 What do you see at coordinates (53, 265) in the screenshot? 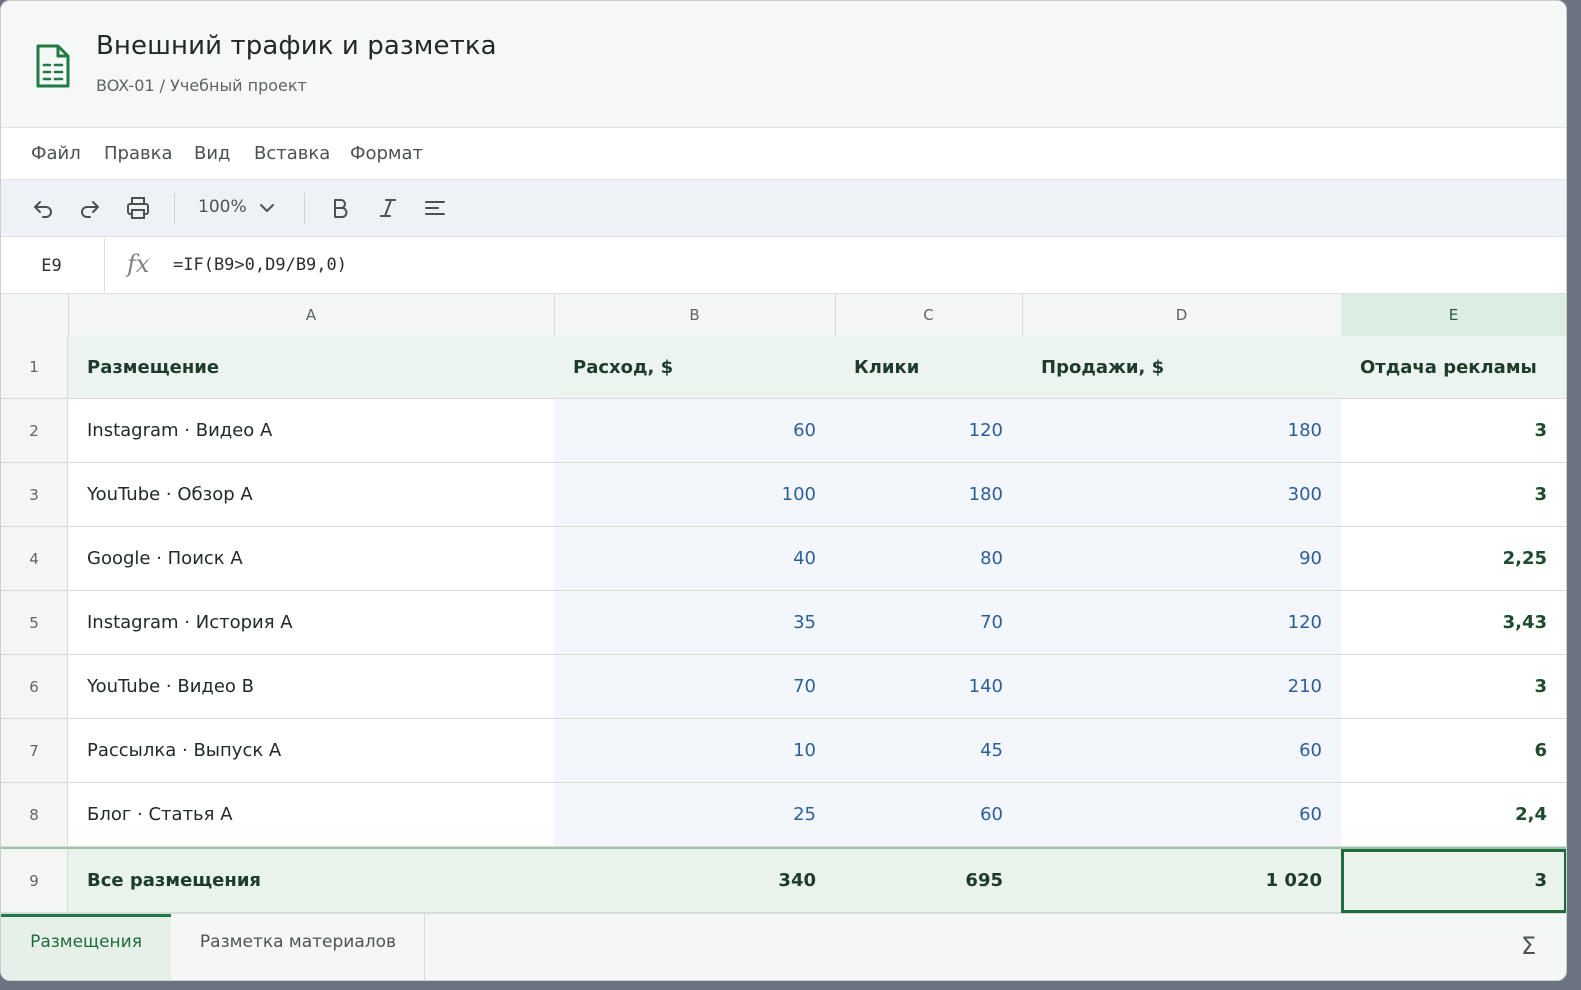
I see `cell-reference-box: E9` at bounding box center [53, 265].